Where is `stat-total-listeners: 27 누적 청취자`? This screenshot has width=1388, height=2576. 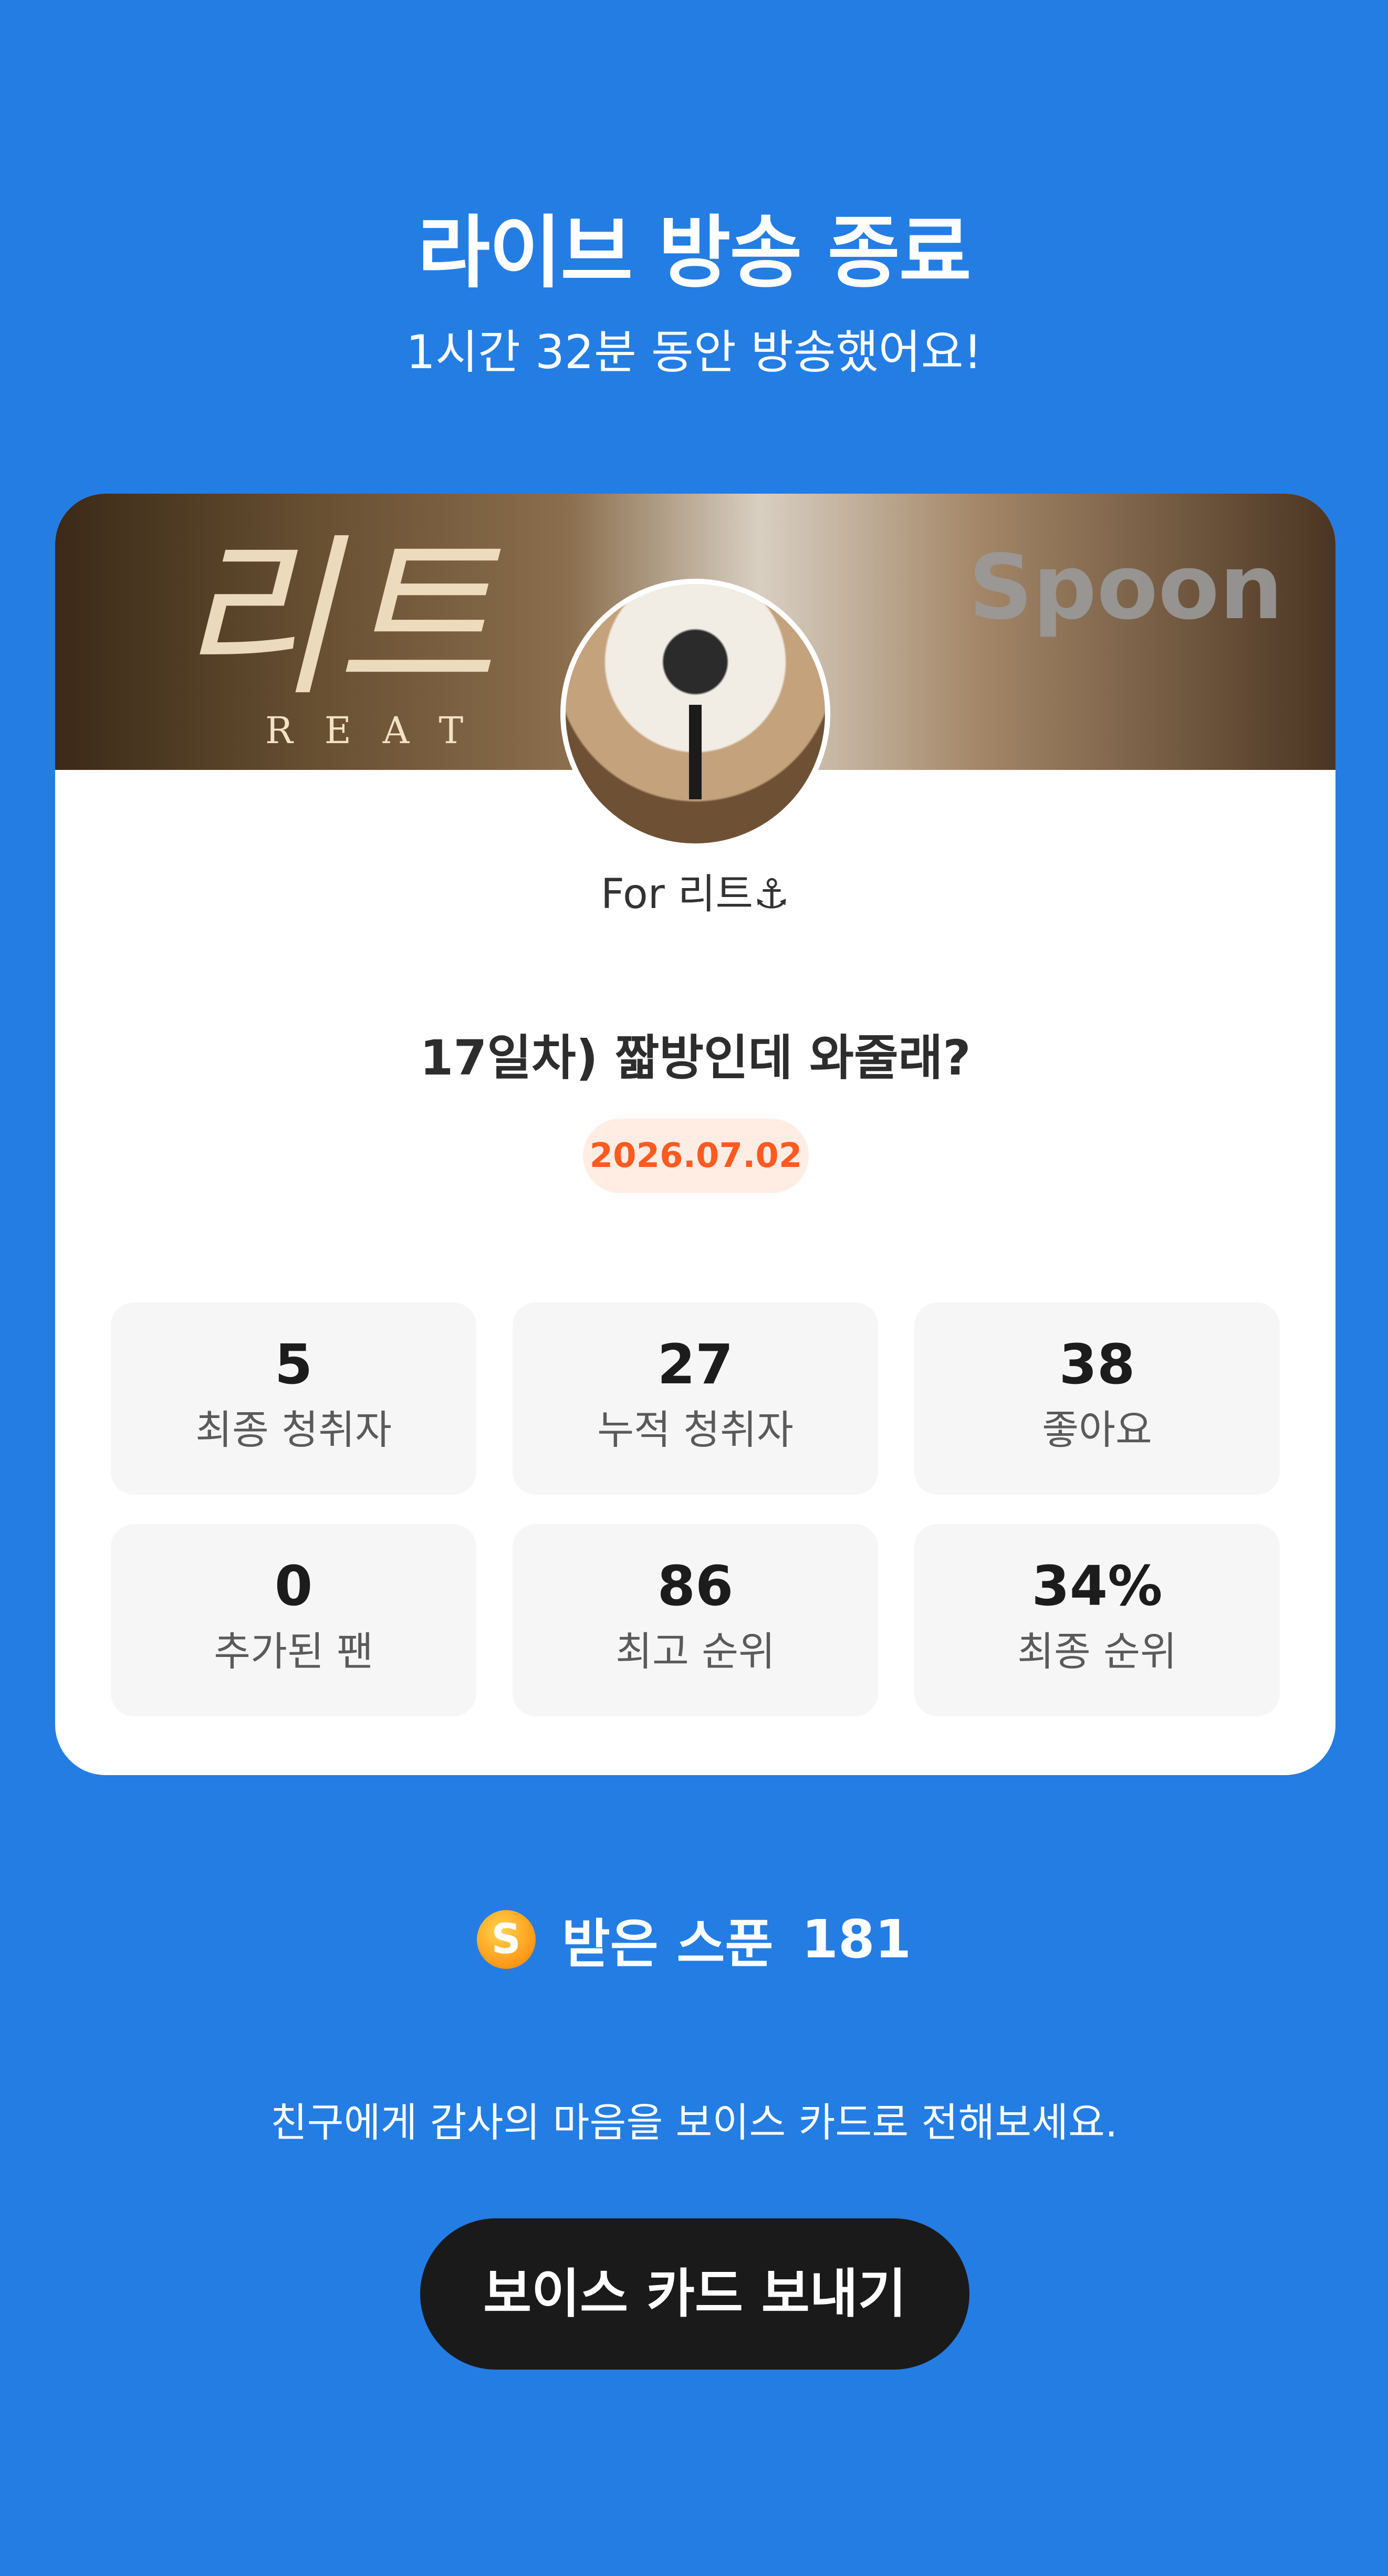
stat-total-listeners: 27 누적 청취자 is located at coordinates (695, 1398).